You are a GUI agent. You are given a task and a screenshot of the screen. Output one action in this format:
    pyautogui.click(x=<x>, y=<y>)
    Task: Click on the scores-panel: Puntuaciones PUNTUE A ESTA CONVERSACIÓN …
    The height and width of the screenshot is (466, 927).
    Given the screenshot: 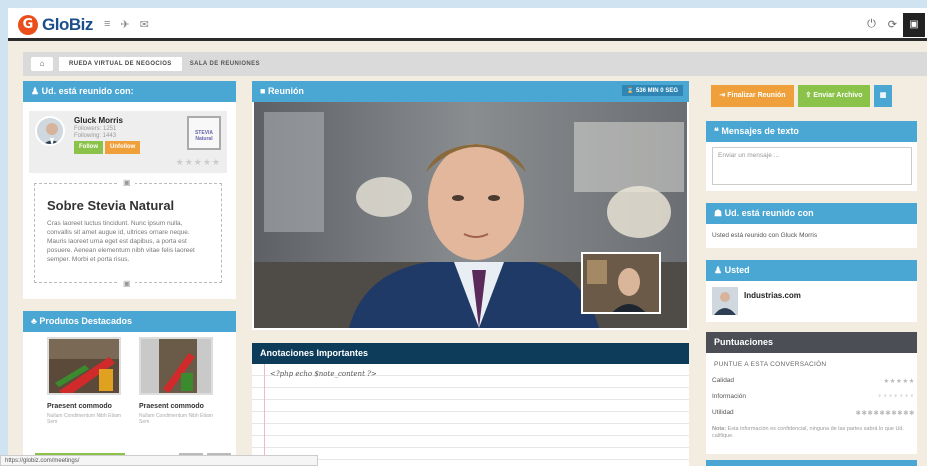 What is the action you would take?
    pyautogui.click(x=811, y=393)
    